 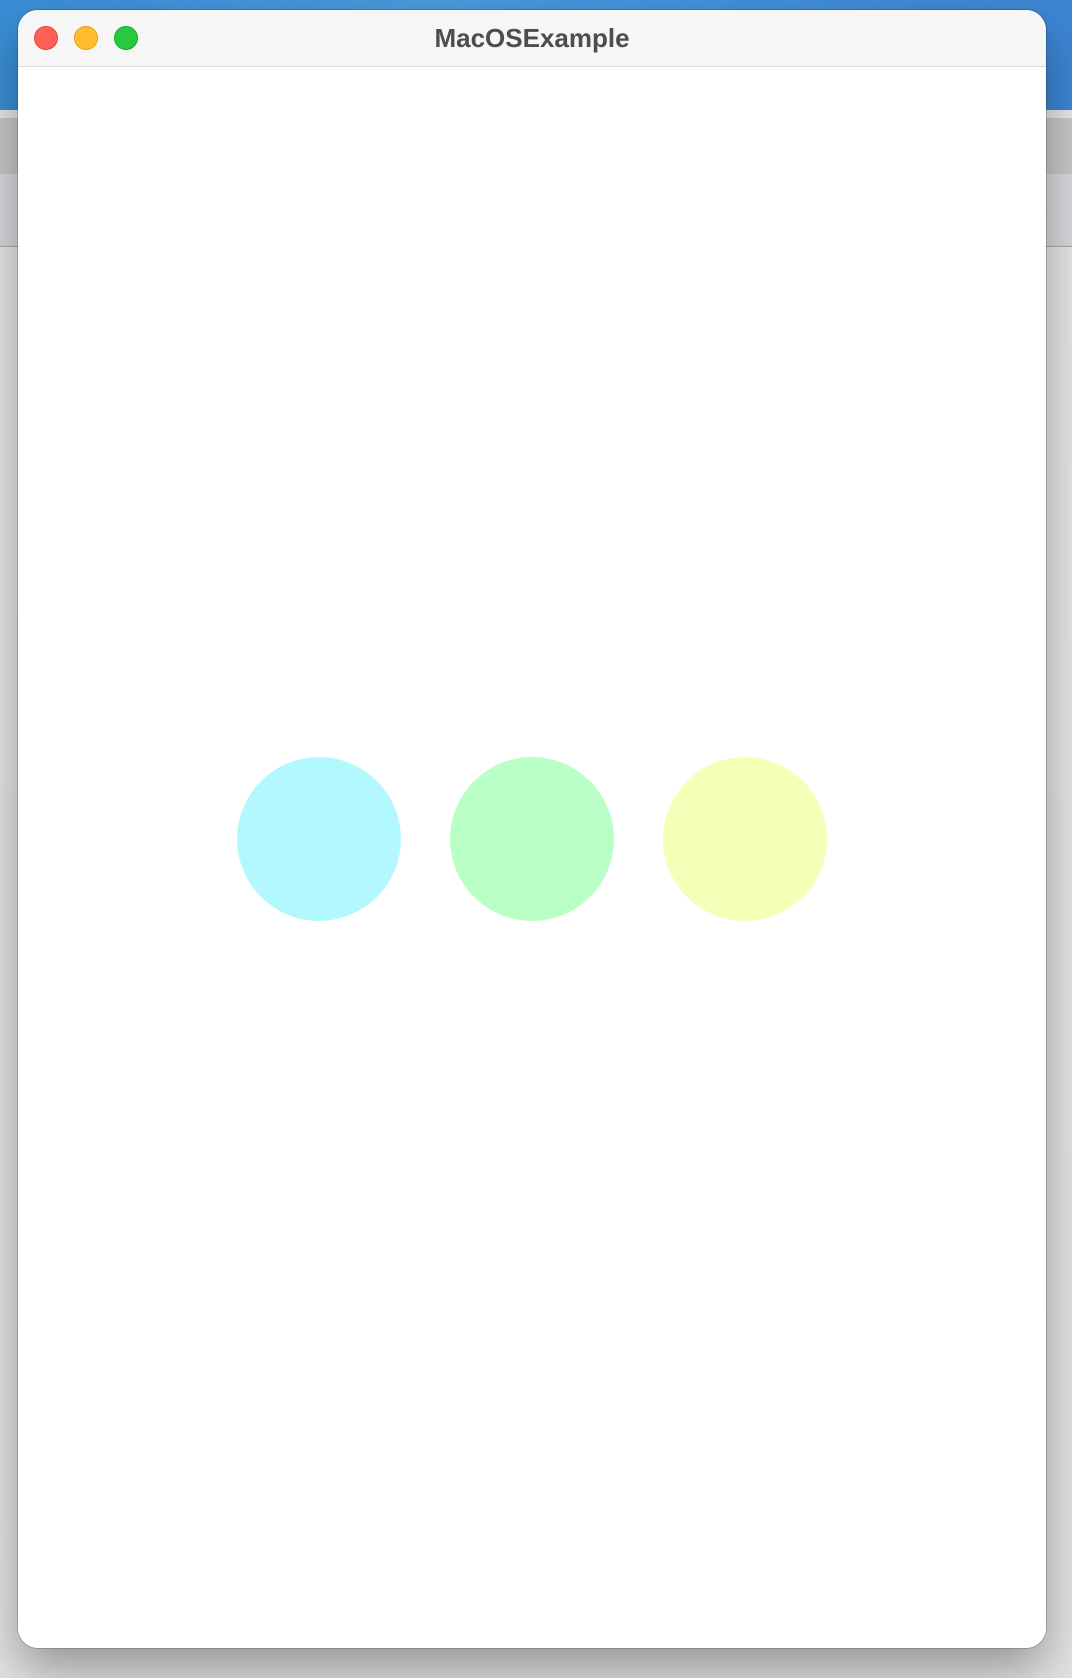 I want to click on dots-row, so click(x=532, y=840).